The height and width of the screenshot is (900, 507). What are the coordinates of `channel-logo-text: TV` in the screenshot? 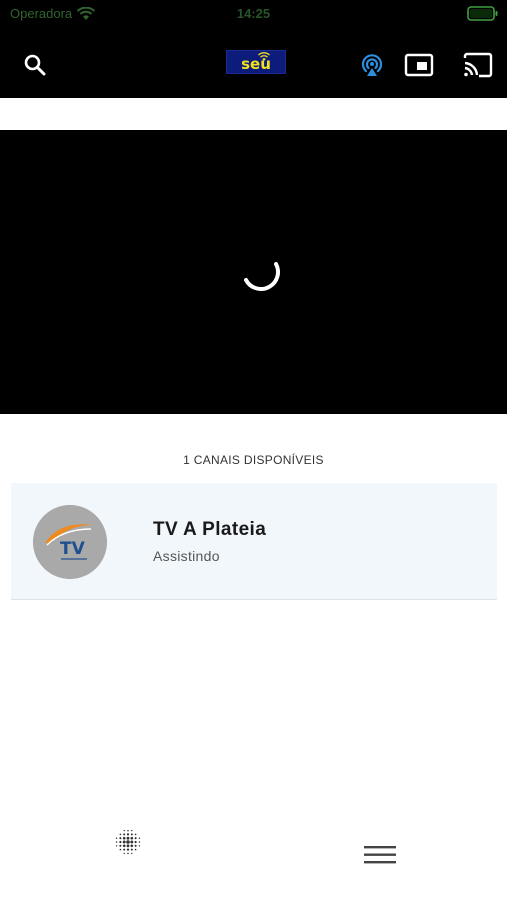 It's located at (73, 549).